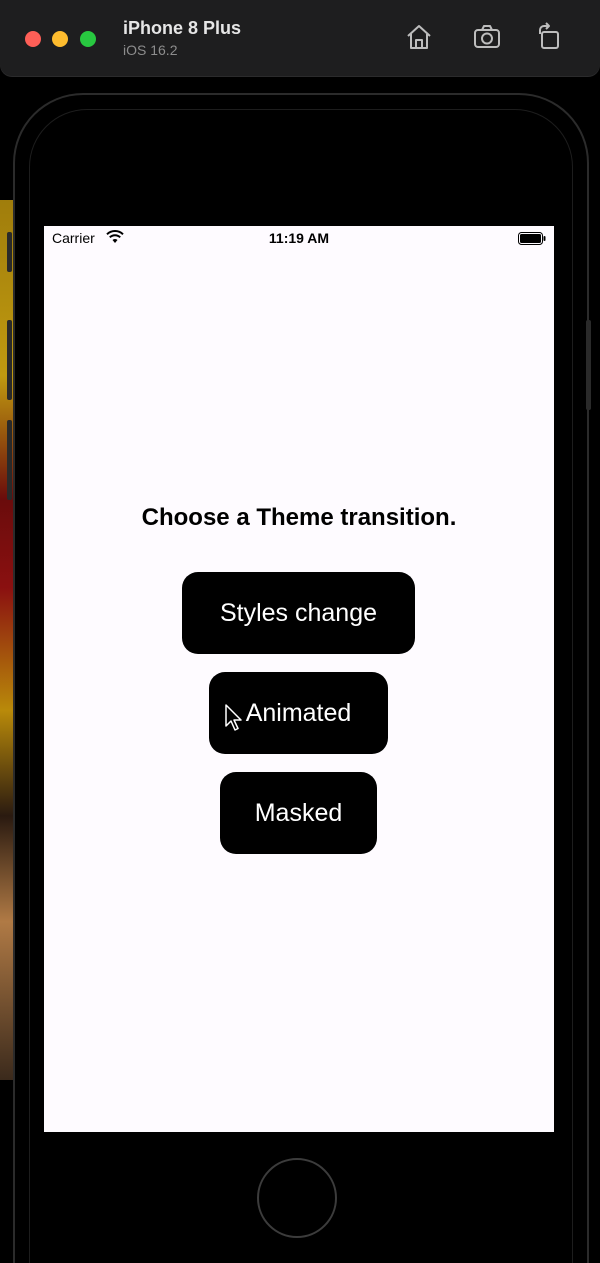 The height and width of the screenshot is (1263, 600). What do you see at coordinates (234, 718) in the screenshot?
I see `mouse-pointer-icon` at bounding box center [234, 718].